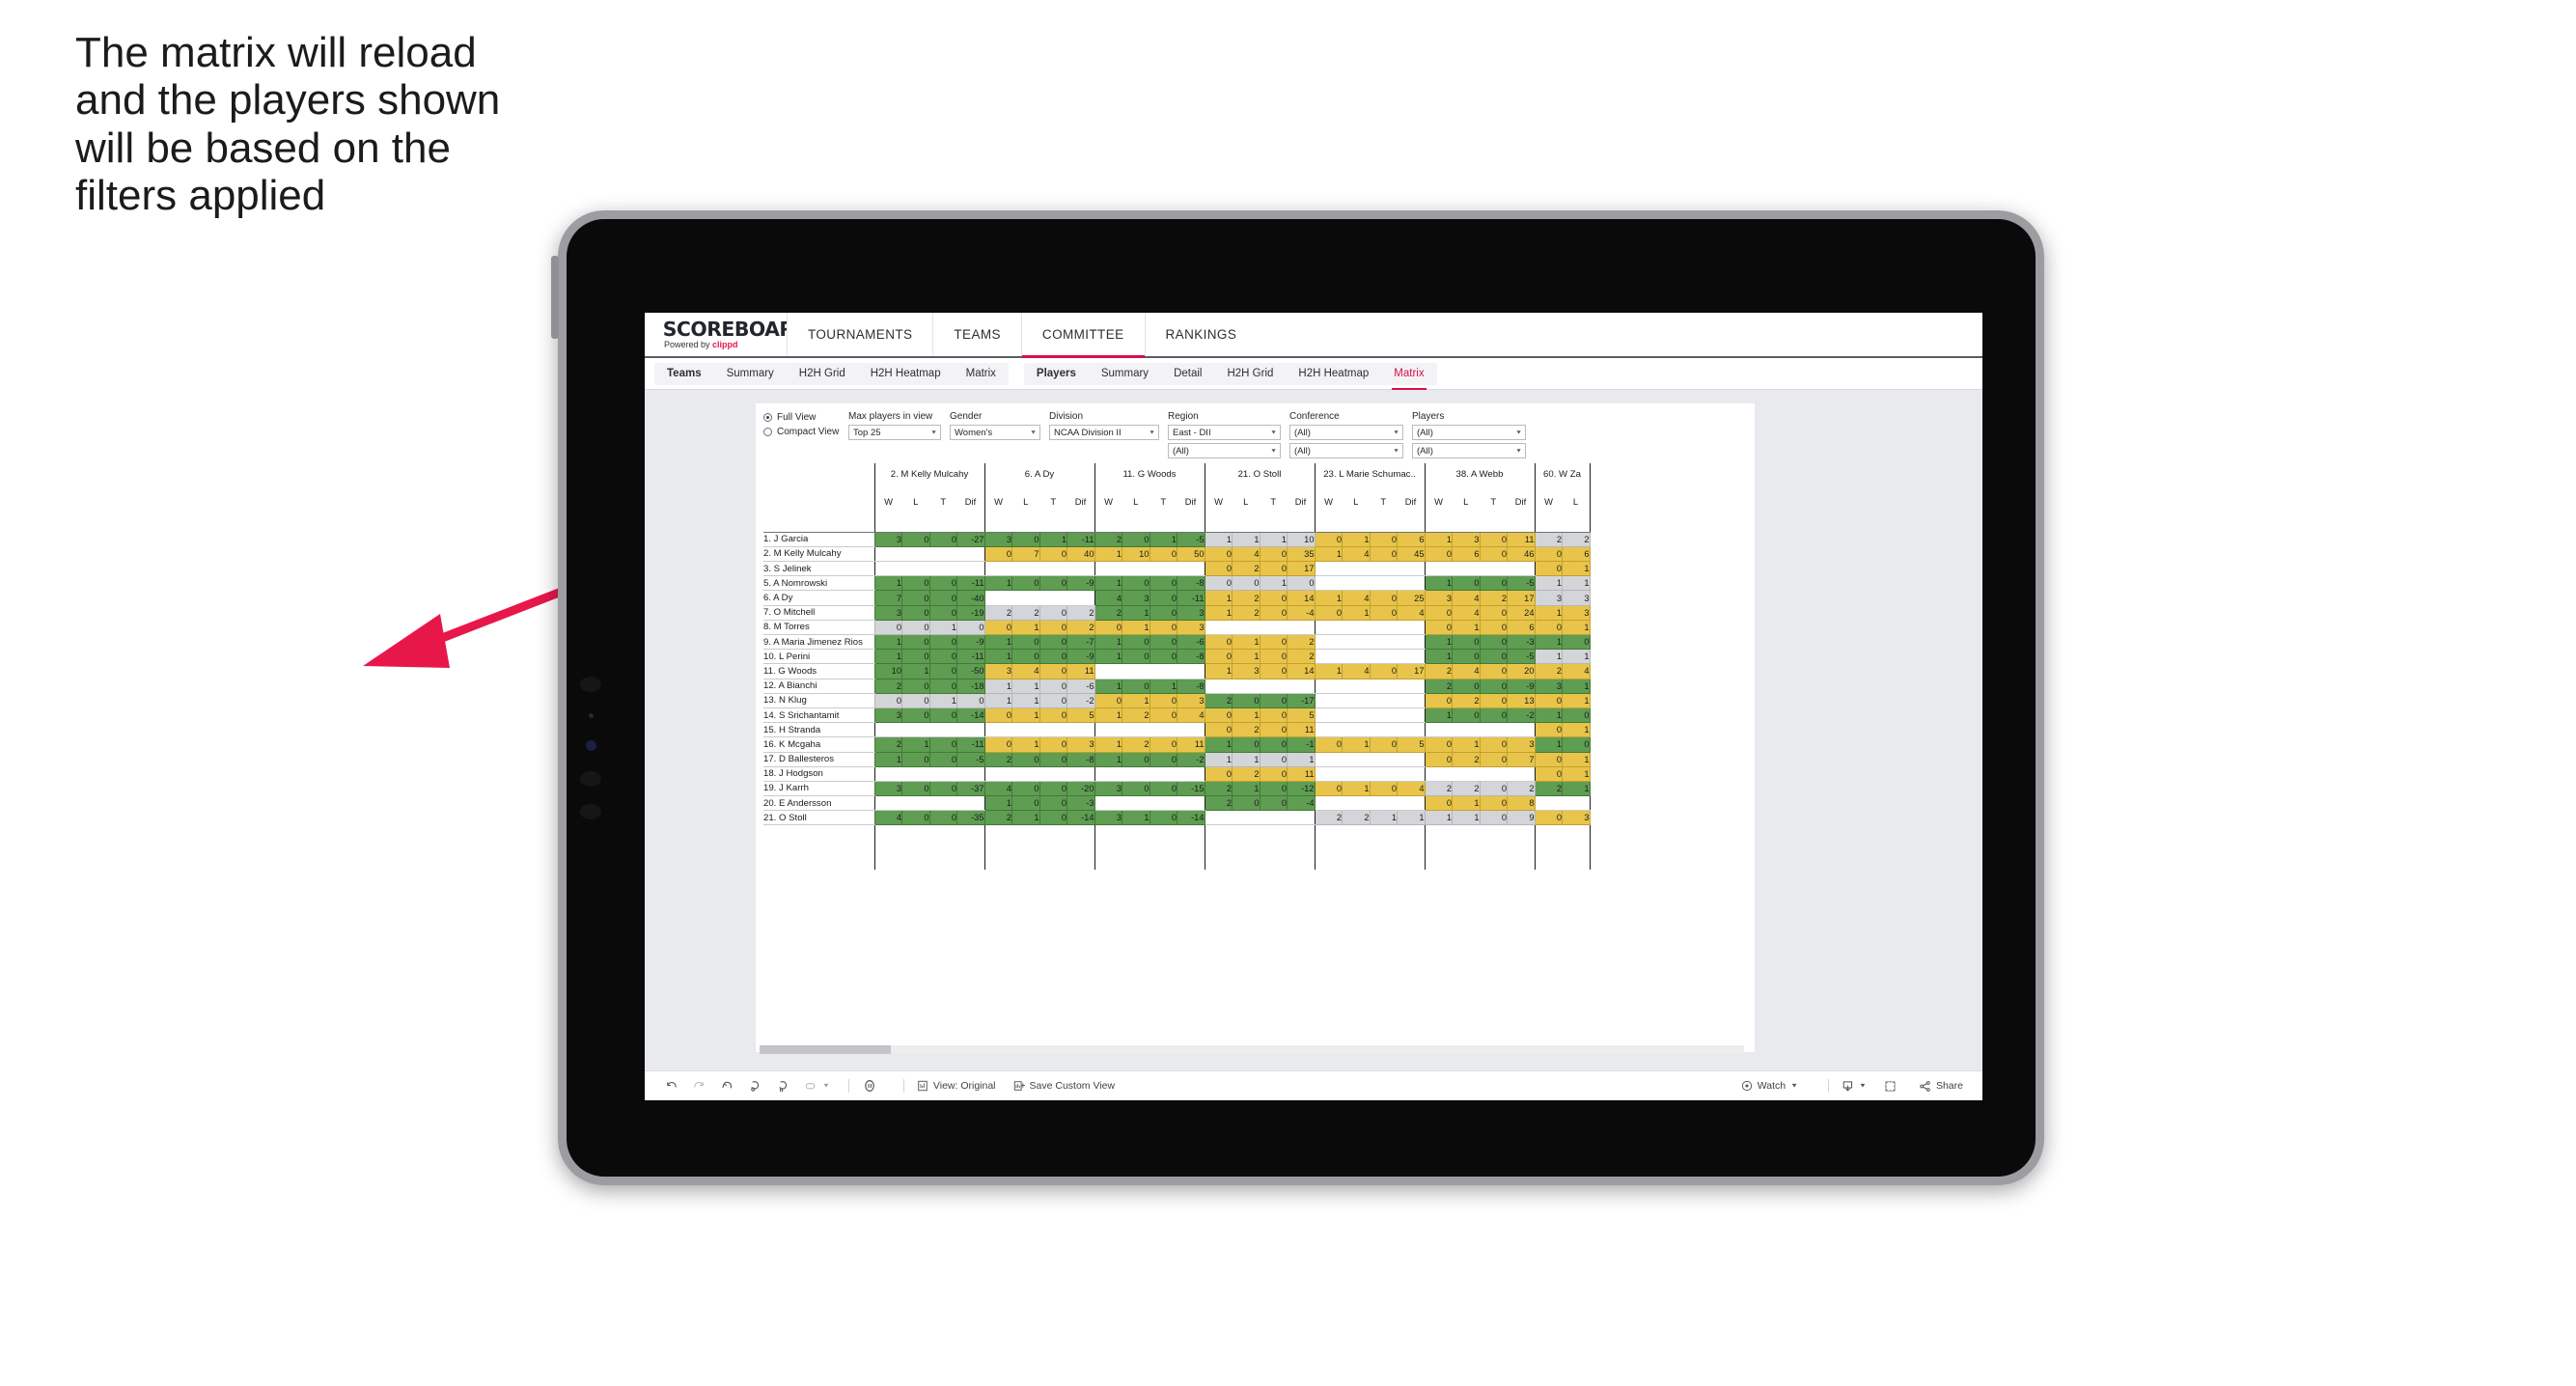  Describe the element at coordinates (818, 803) in the screenshot. I see `matrix-row-label: 20. E Andersson` at that location.